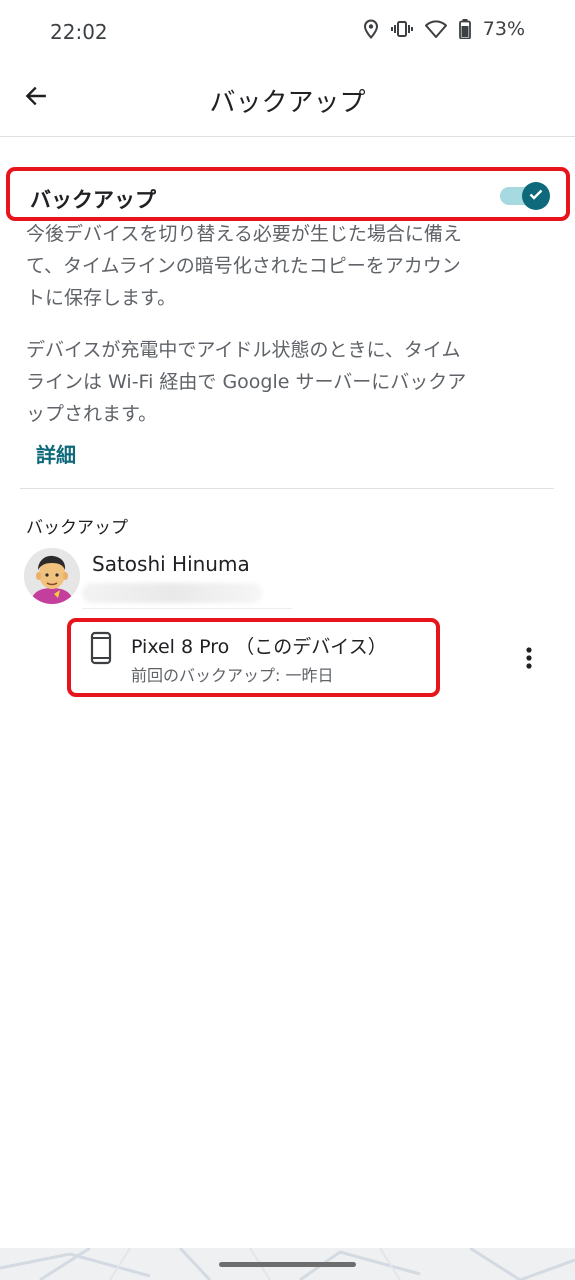 The width and height of the screenshot is (575, 1280). I want to click on page-title: バックアップ, so click(287, 103).